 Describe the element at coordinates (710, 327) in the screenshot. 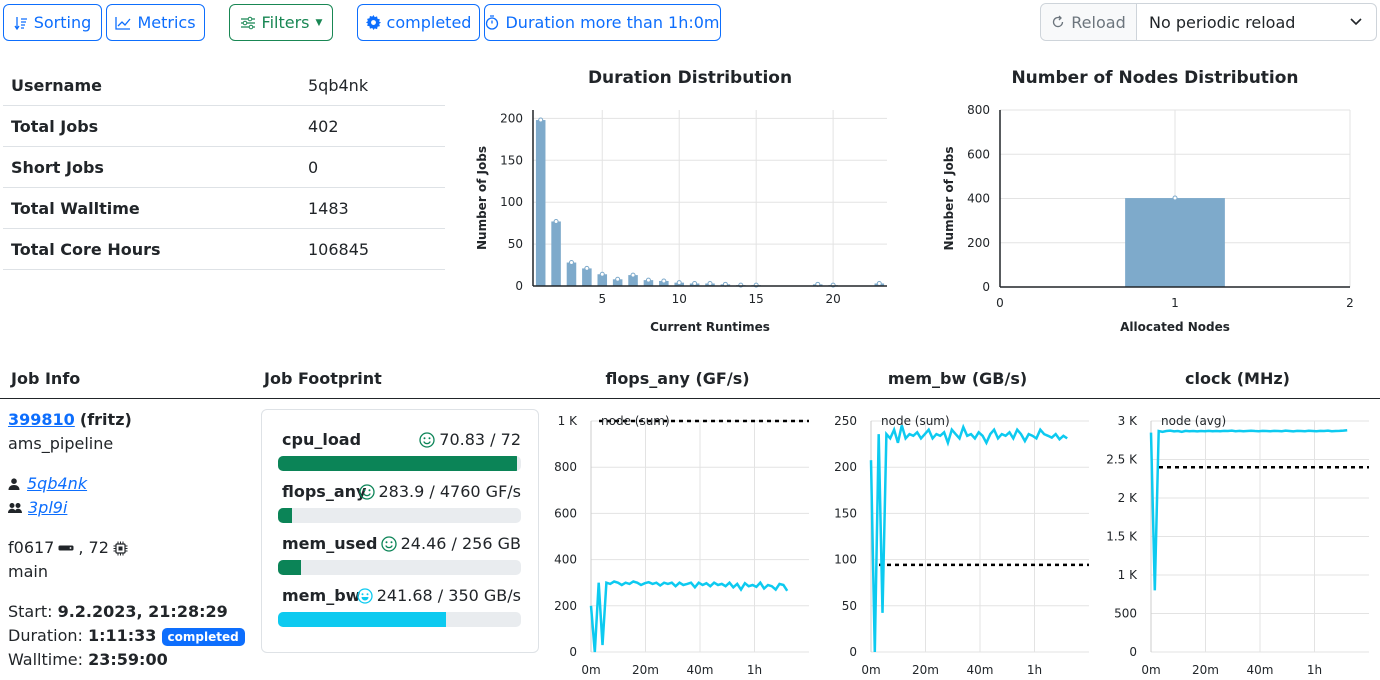

I see `x-axis-label: Current Runtimes` at that location.